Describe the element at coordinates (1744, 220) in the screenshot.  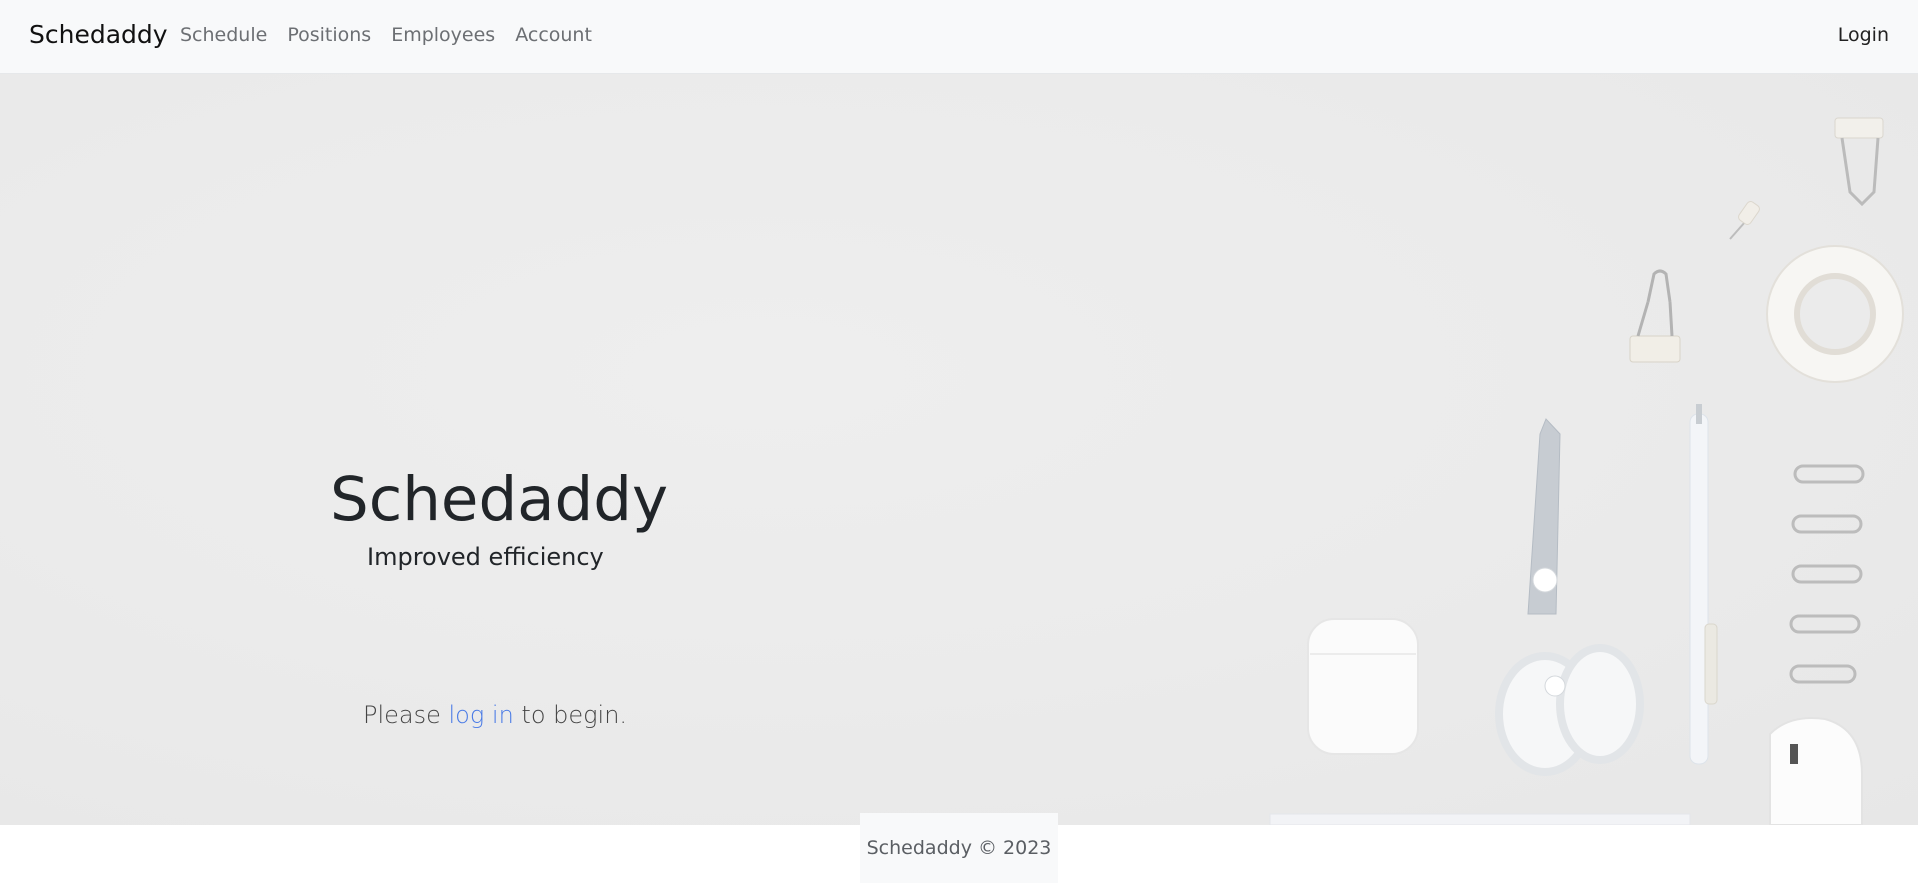
I see `push-pin-icon` at that location.